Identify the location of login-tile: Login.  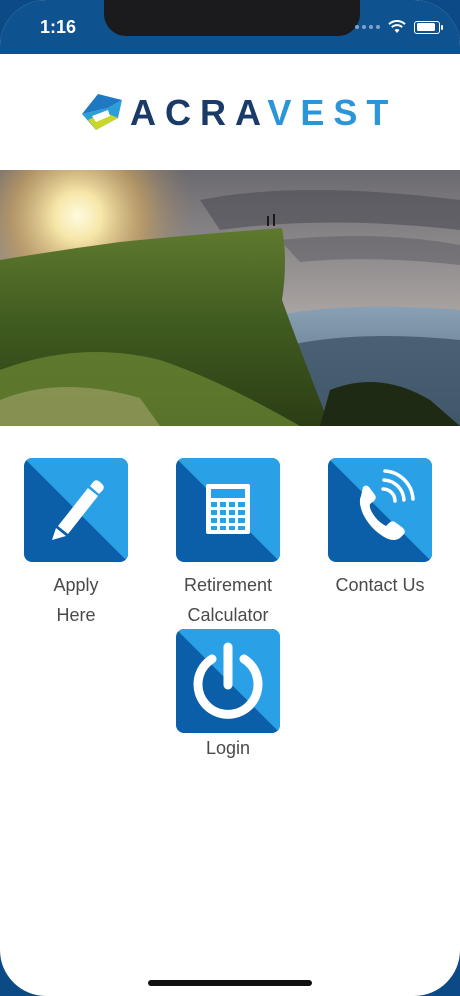
(228, 696).